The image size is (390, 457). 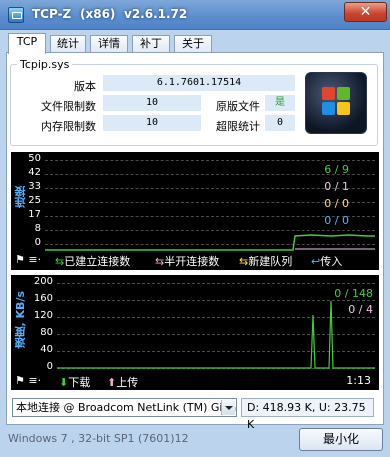 I want to click on close-button: ✕, so click(x=365, y=12).